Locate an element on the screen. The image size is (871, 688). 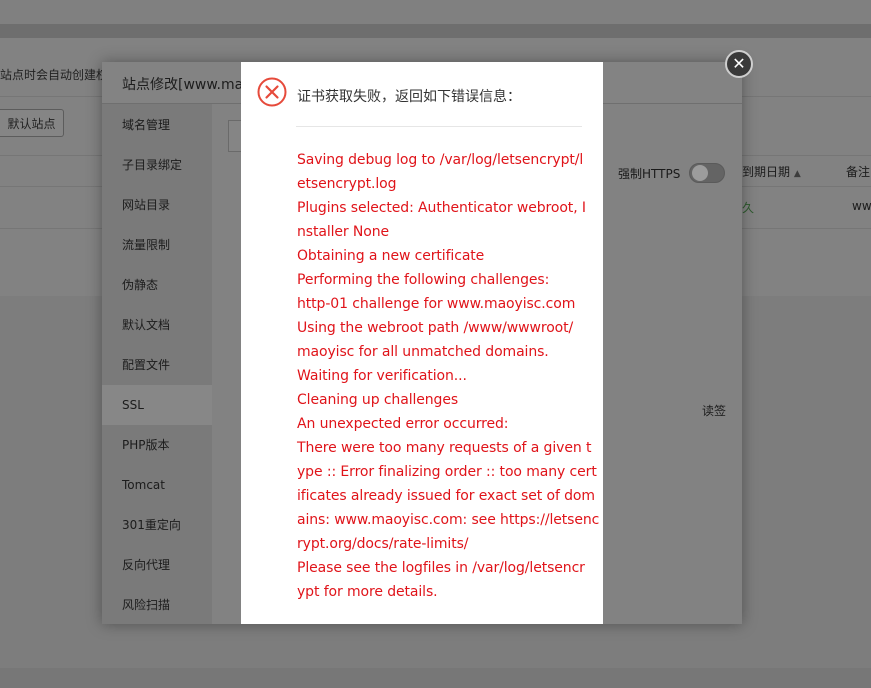
sidebar-item-default-doc: 默认文档 is located at coordinates (157, 325).